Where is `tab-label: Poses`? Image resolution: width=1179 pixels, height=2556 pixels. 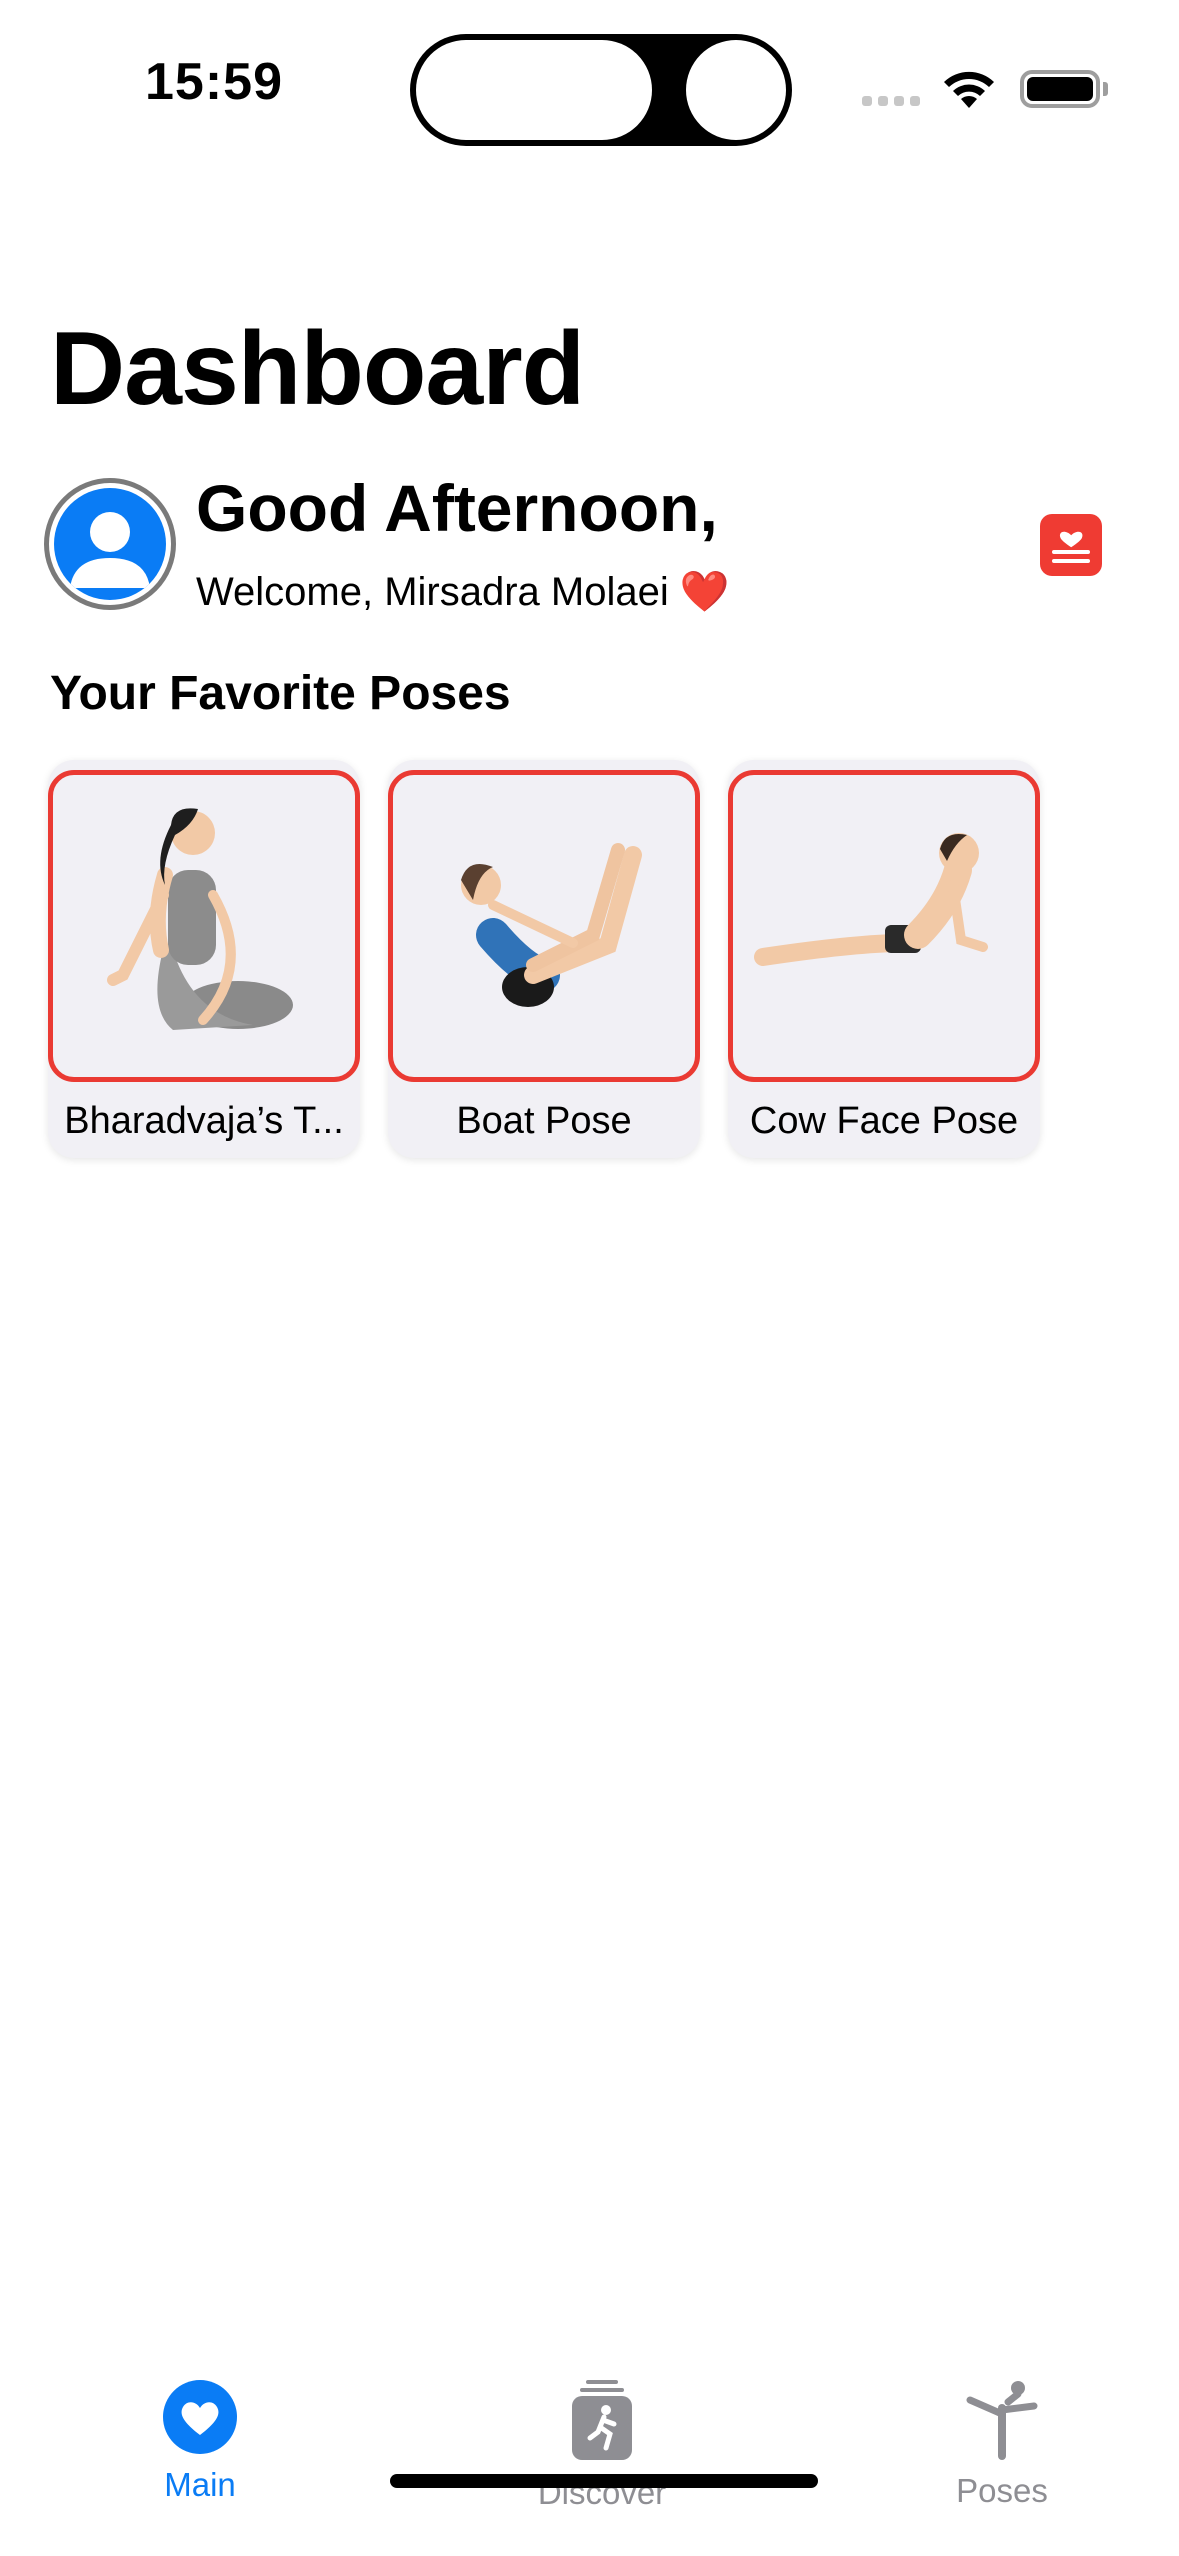 tab-label: Poses is located at coordinates (1002, 2490).